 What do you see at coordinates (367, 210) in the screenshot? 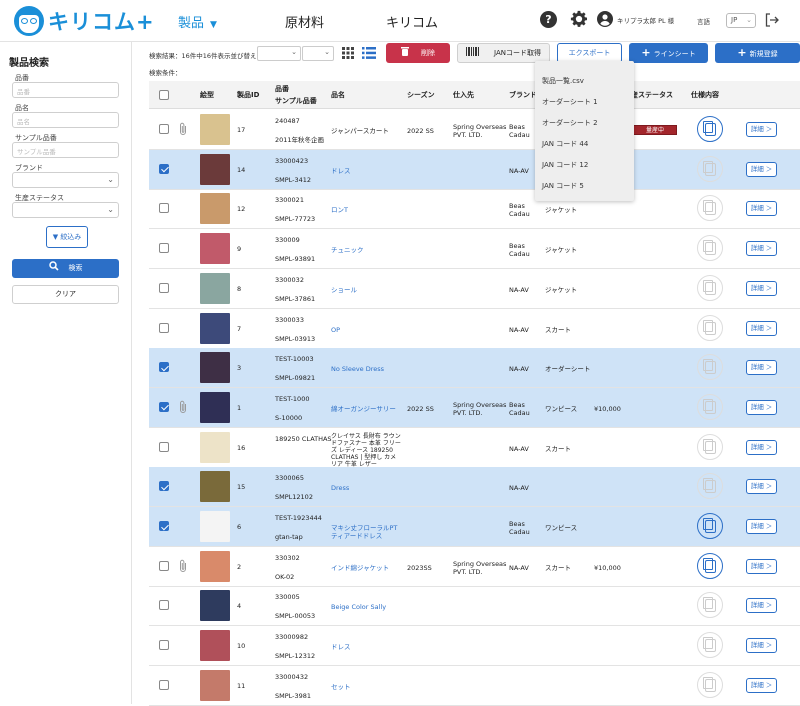
I see `product-name-link: ロンT` at bounding box center [367, 210].